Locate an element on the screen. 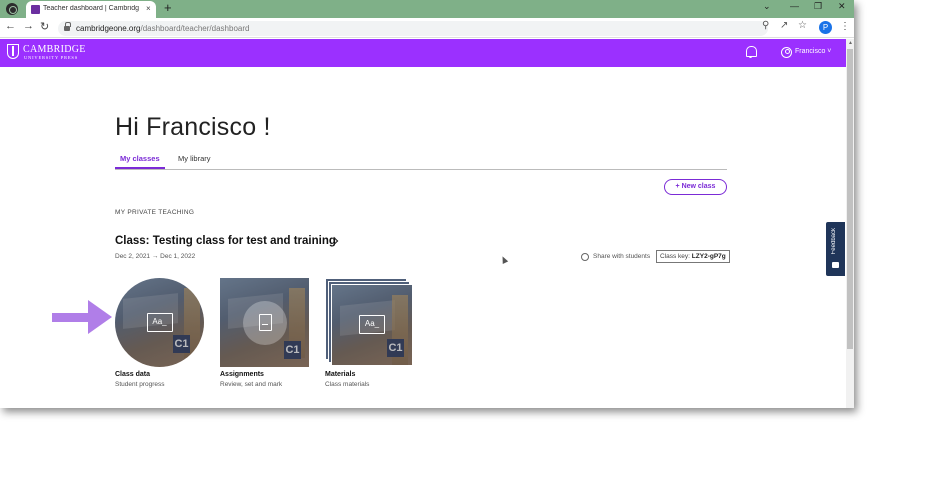 The height and width of the screenshot is (490, 926). tabs-divider is located at coordinates (421, 169).